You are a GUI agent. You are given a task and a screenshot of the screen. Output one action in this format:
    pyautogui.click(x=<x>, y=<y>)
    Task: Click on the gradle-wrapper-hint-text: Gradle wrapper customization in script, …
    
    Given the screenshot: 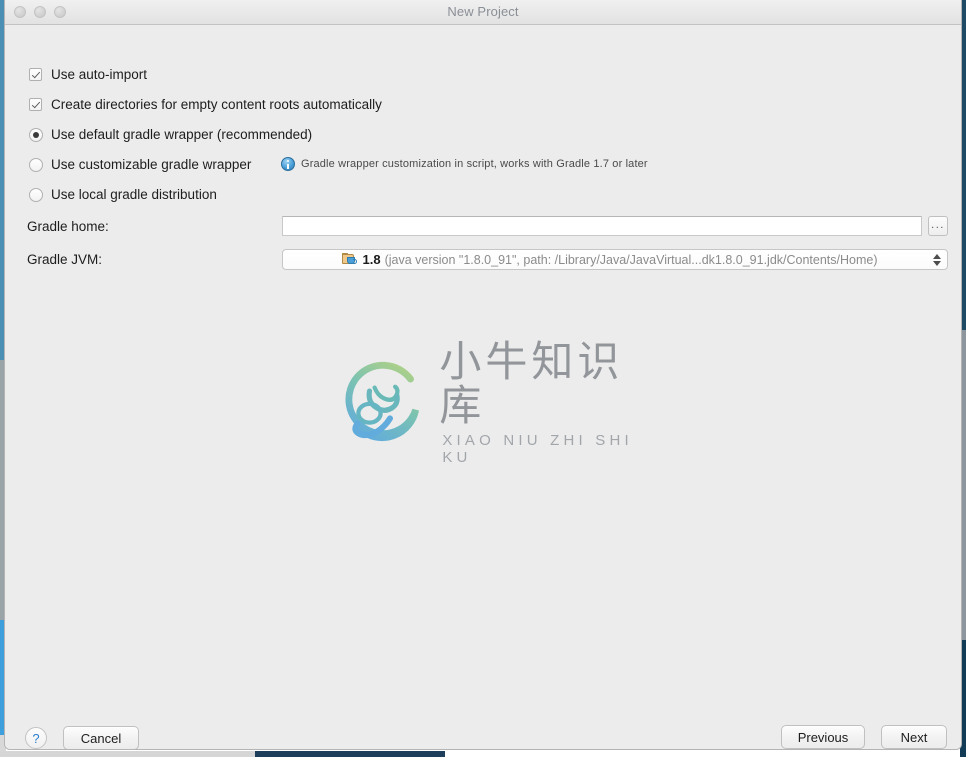 What is the action you would take?
    pyautogui.click(x=474, y=164)
    